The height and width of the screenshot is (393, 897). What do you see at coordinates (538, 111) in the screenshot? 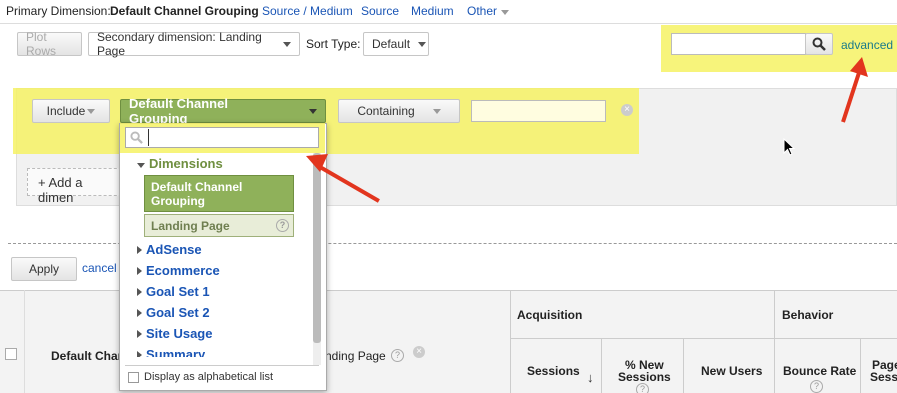
I see `filter-value-input` at bounding box center [538, 111].